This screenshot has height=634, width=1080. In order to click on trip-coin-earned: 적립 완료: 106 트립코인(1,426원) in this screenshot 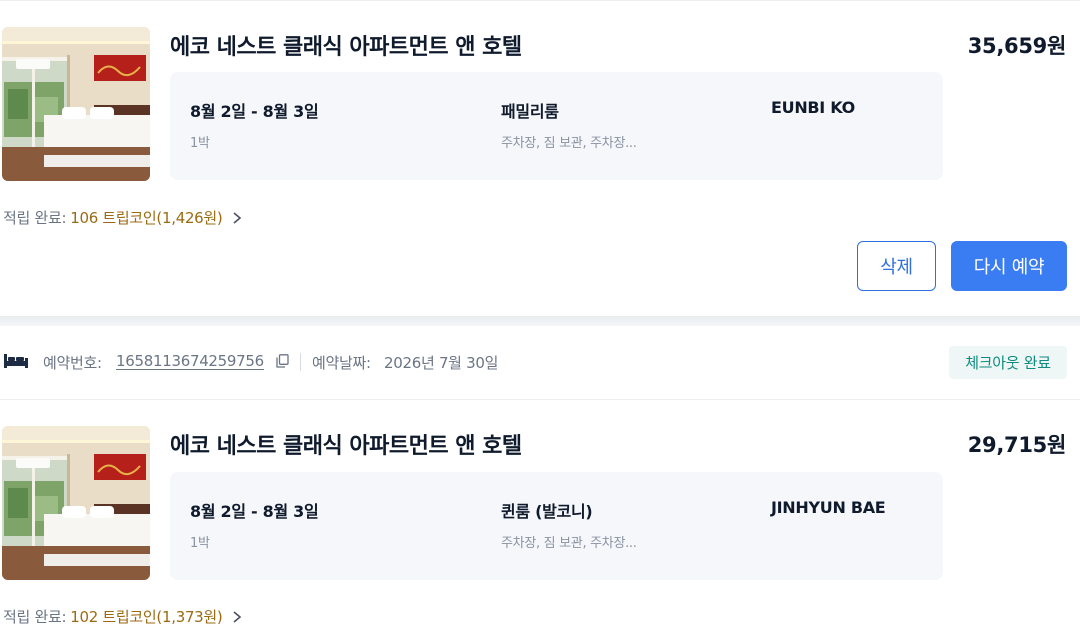, I will do `click(123, 217)`.